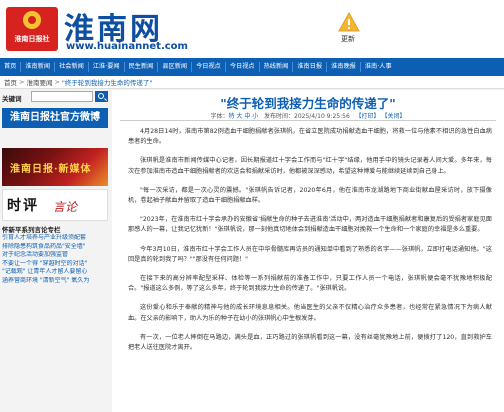  What do you see at coordinates (72, 67) in the screenshot?
I see `nav-item-social-news: 社会新闻` at bounding box center [72, 67].